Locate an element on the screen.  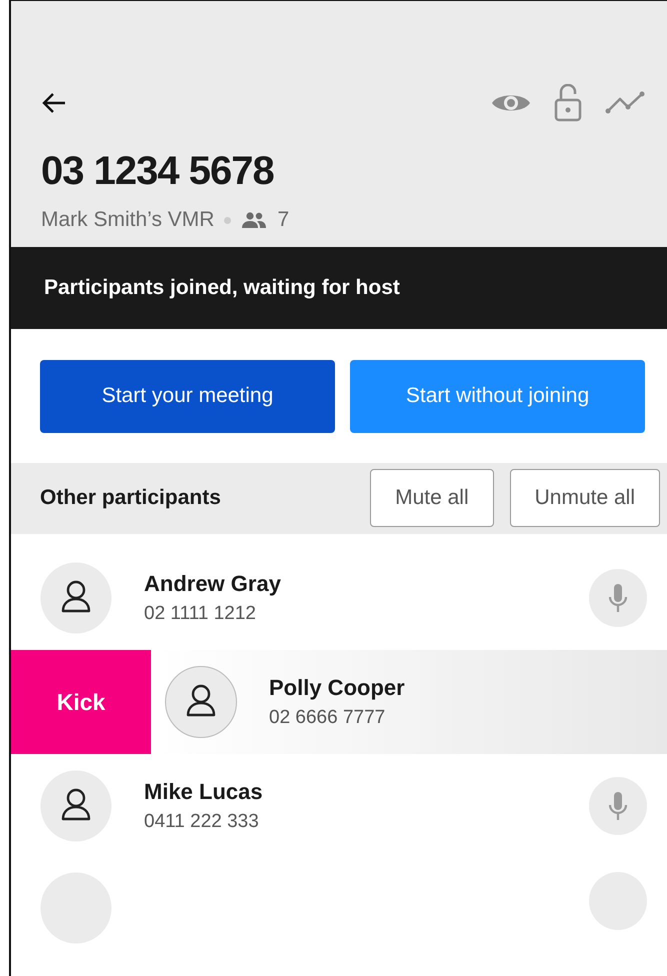
start-meeting-button: Start your meeting is located at coordinates (187, 396).